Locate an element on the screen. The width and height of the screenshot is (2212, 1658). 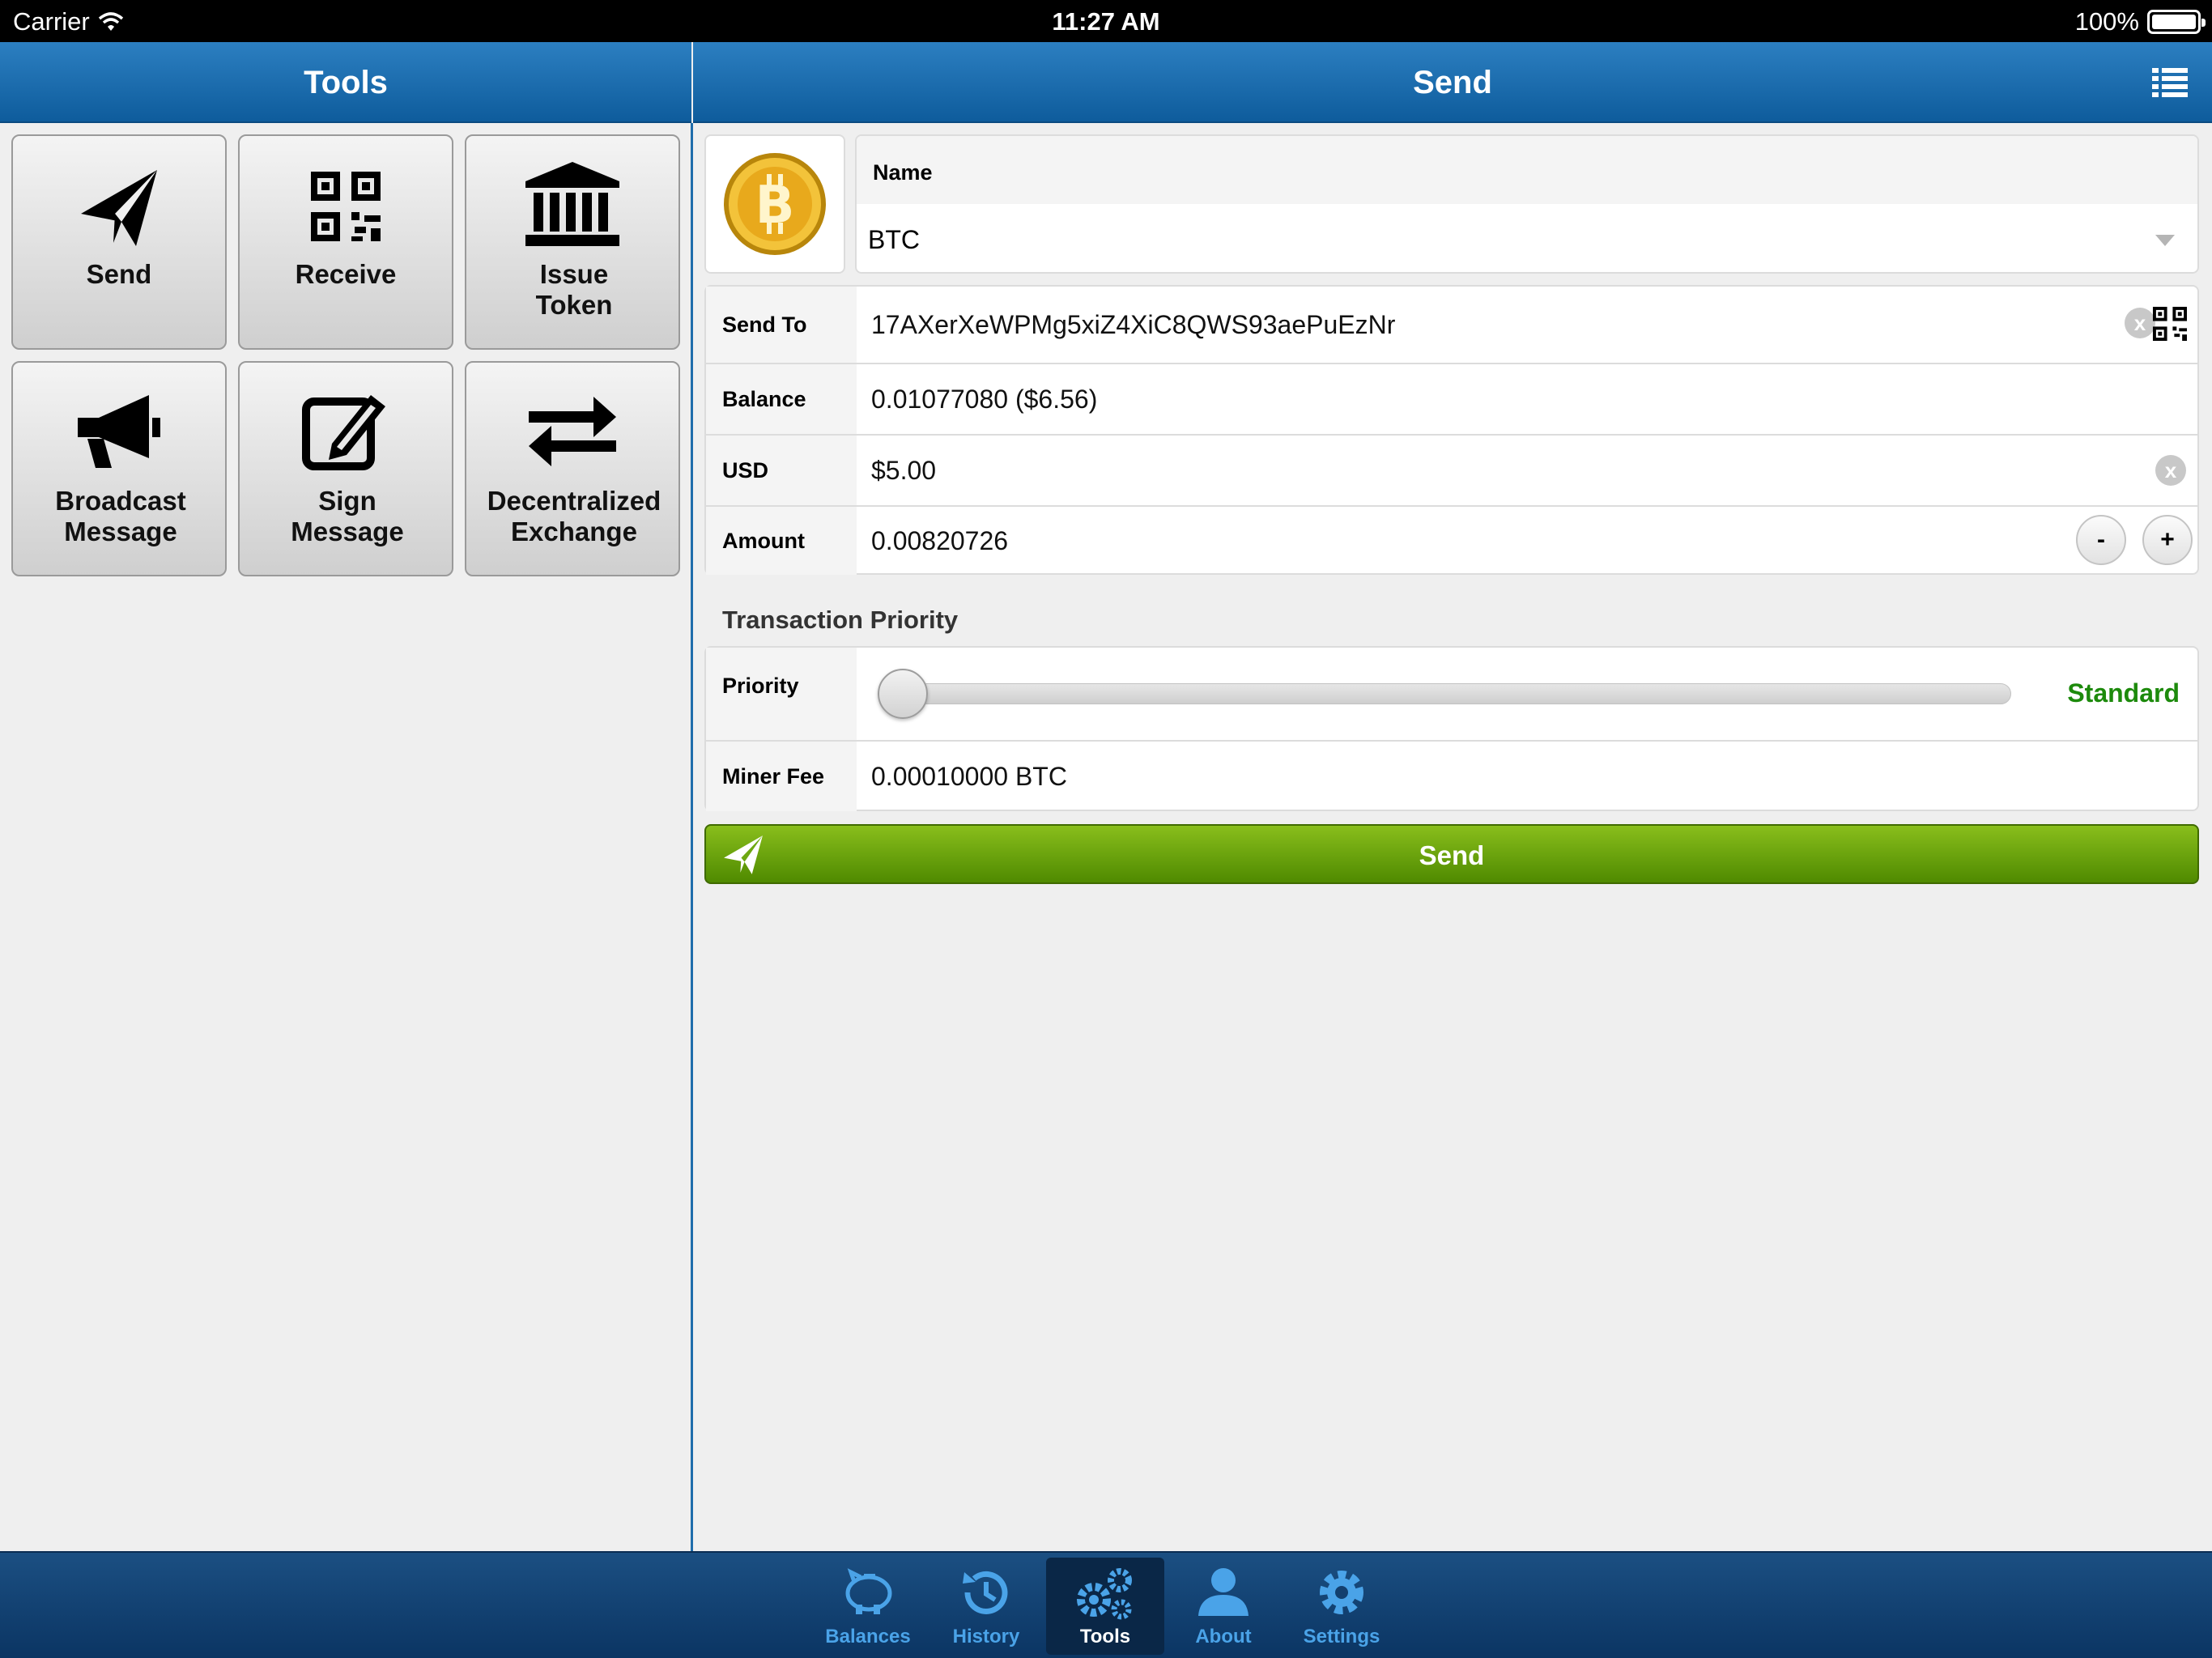
tab-balances: Balances is located at coordinates (868, 1606).